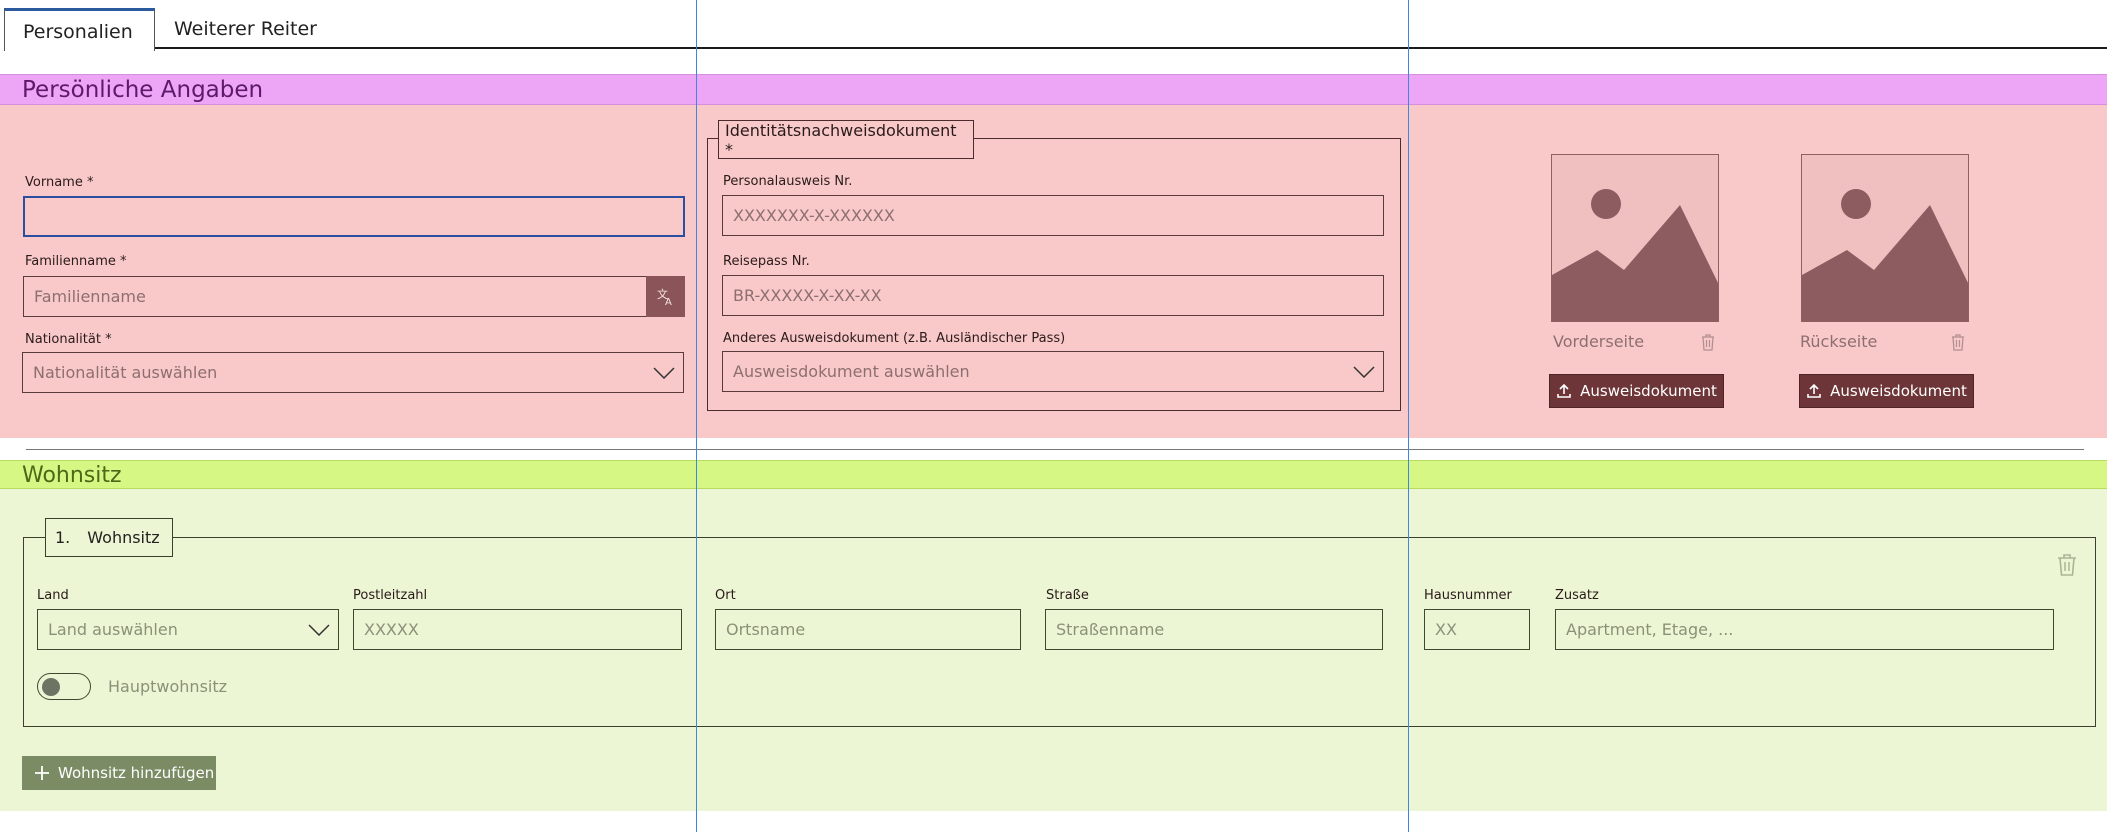 The width and height of the screenshot is (2107, 832). I want to click on wohnsitz-entry-number: 1., so click(63, 537).